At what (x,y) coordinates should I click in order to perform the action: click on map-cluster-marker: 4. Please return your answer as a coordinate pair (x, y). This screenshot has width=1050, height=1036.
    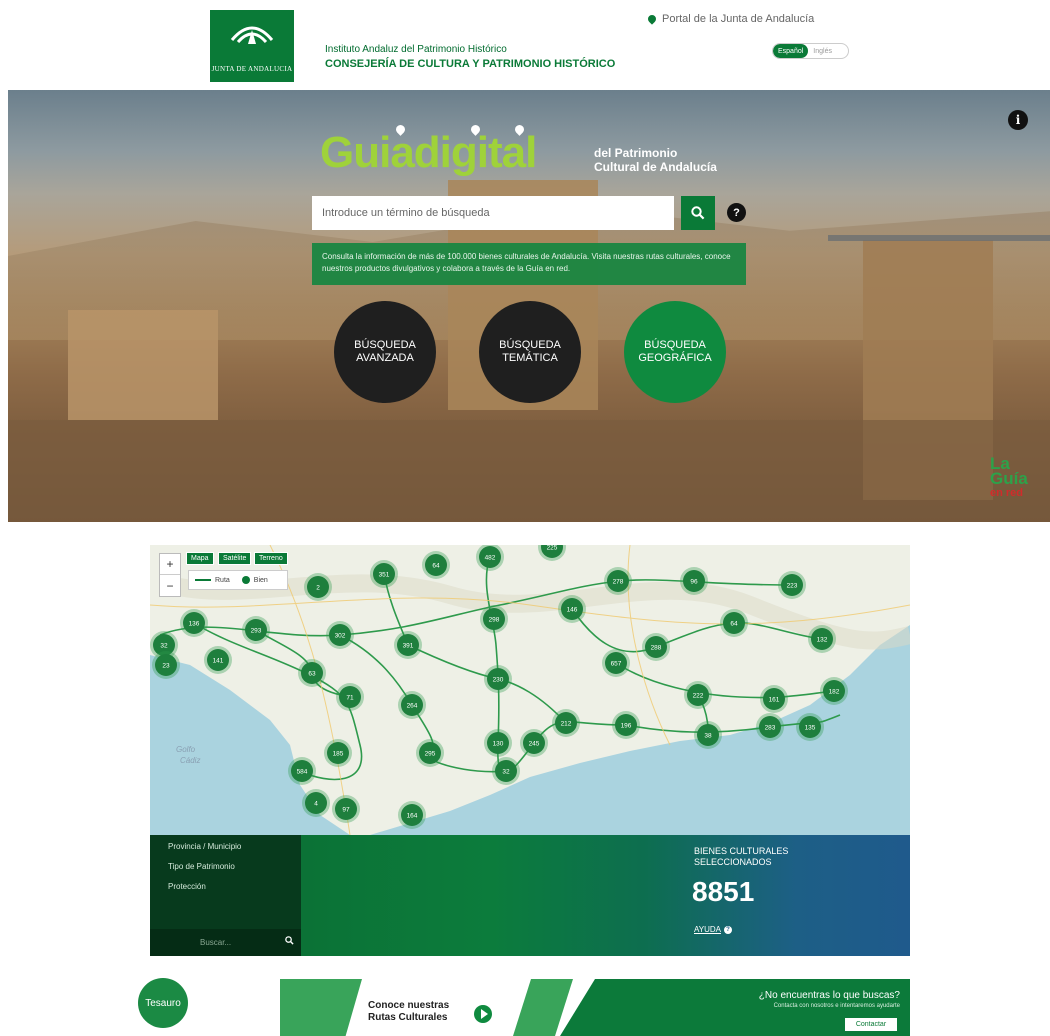
    Looking at the image, I should click on (316, 803).